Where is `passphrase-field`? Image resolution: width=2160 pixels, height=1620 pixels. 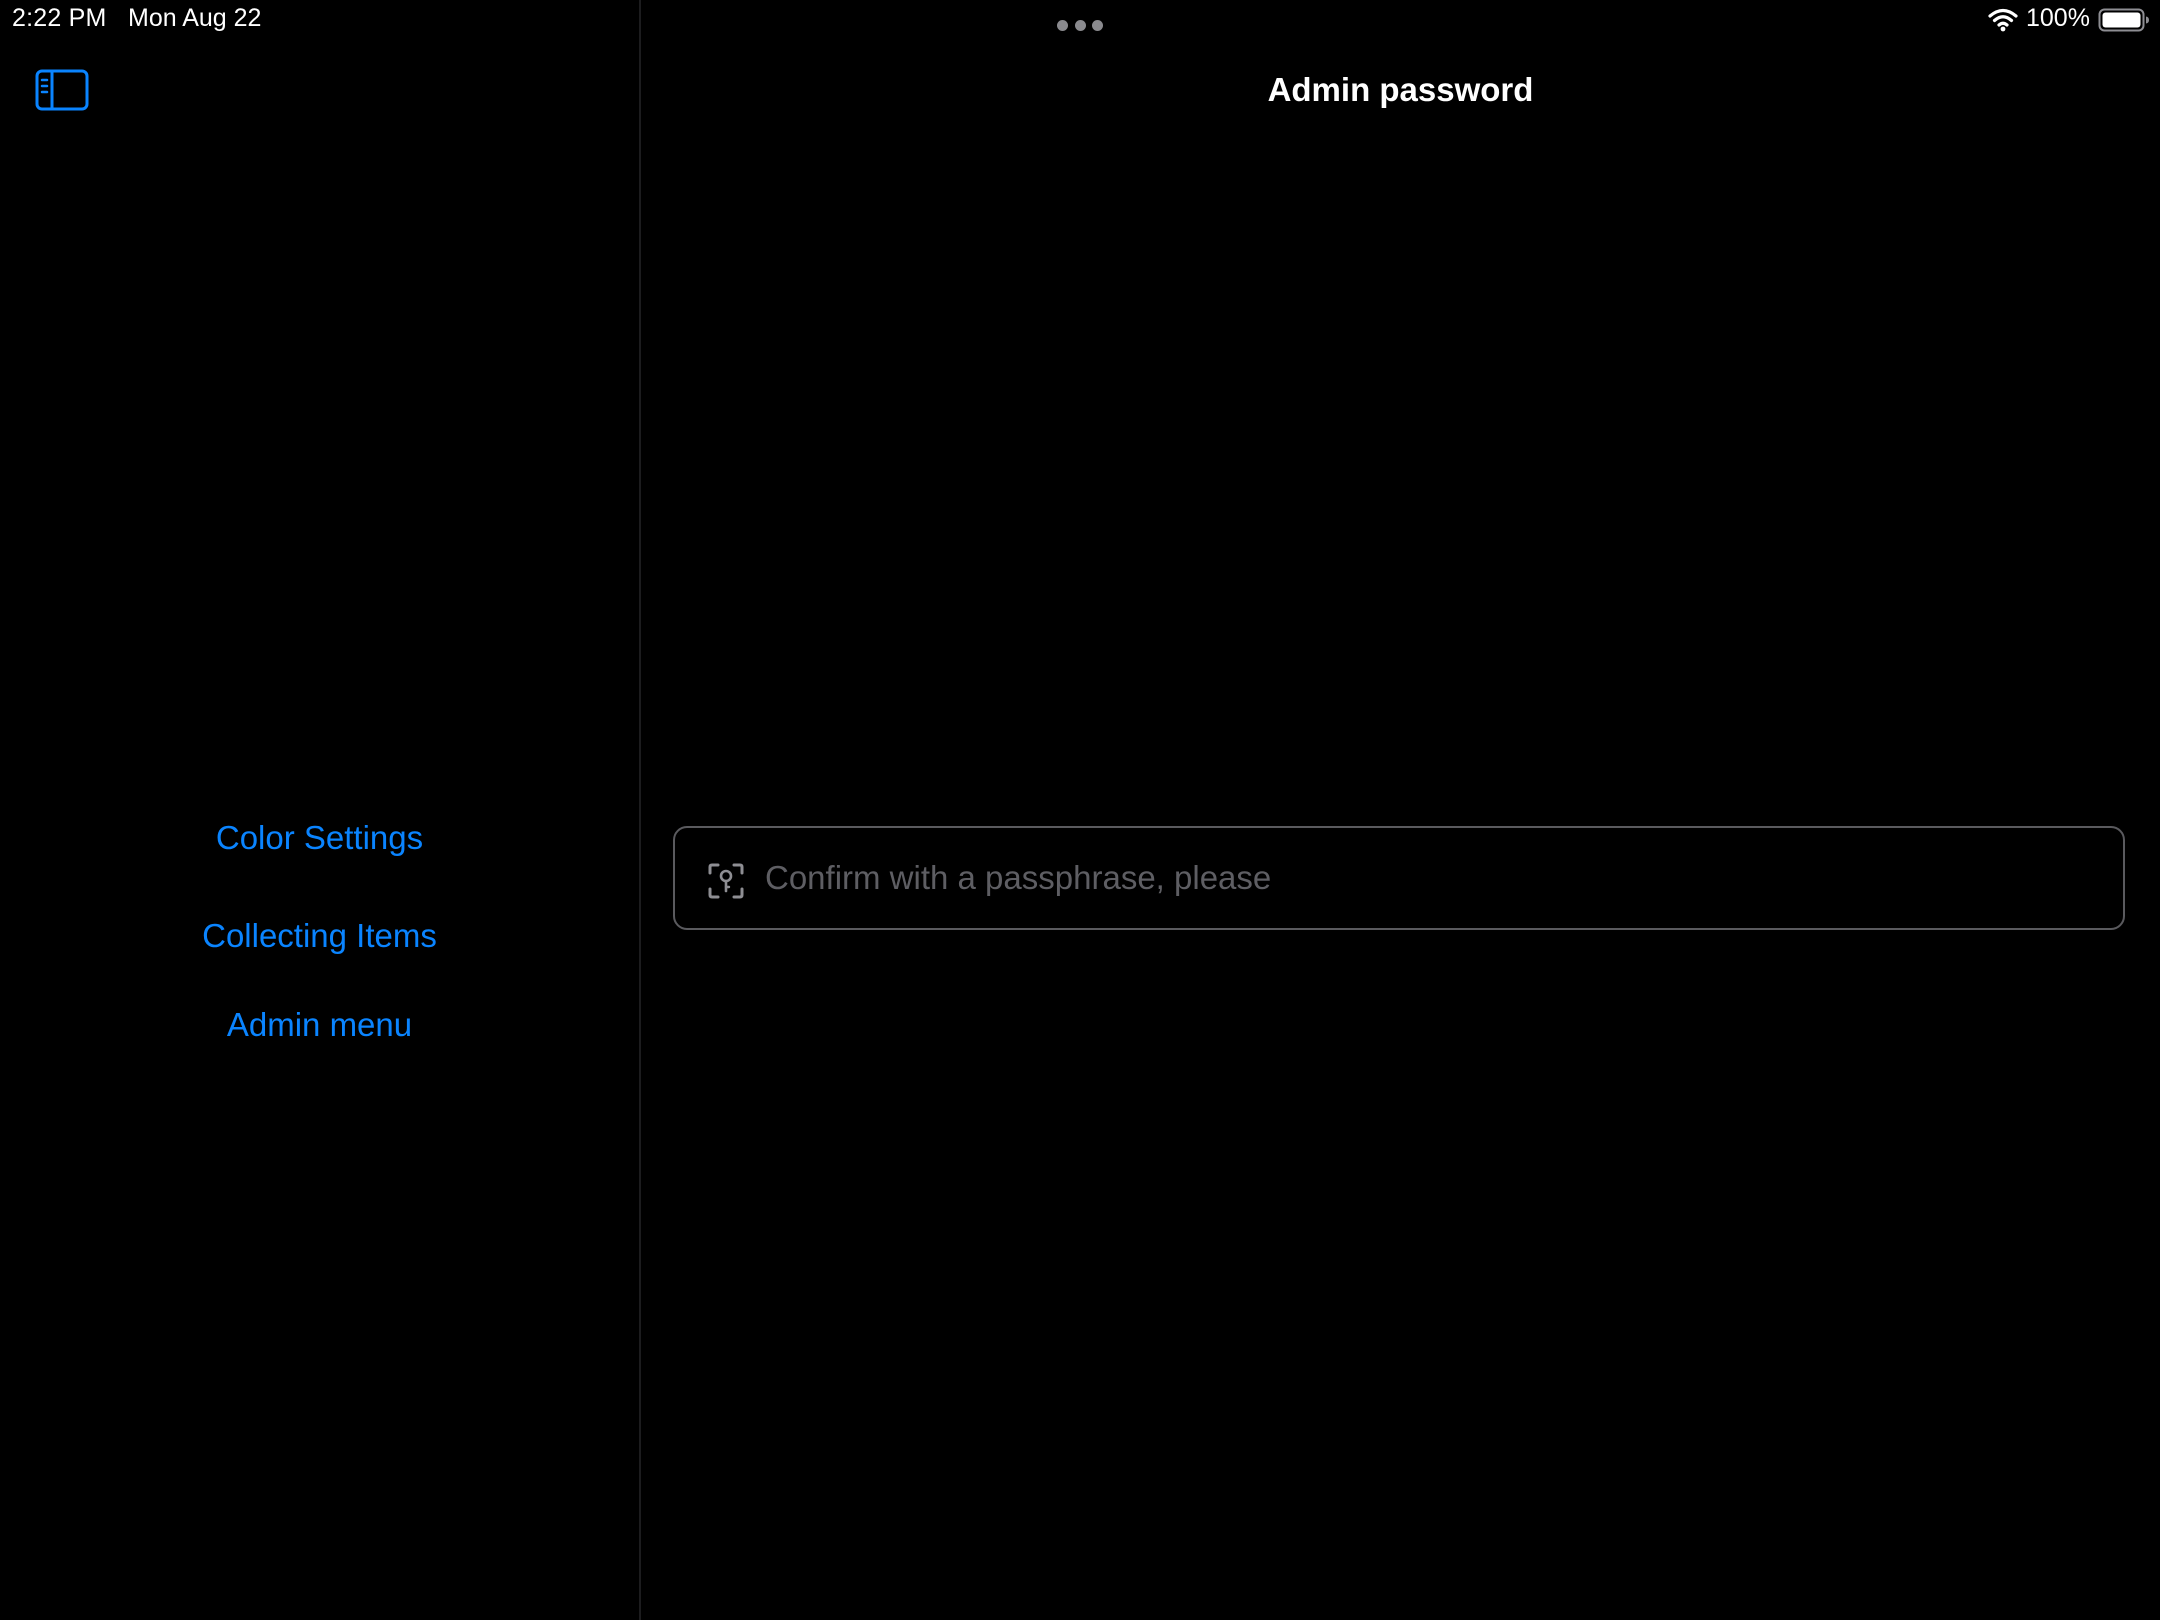 passphrase-field is located at coordinates (1399, 878).